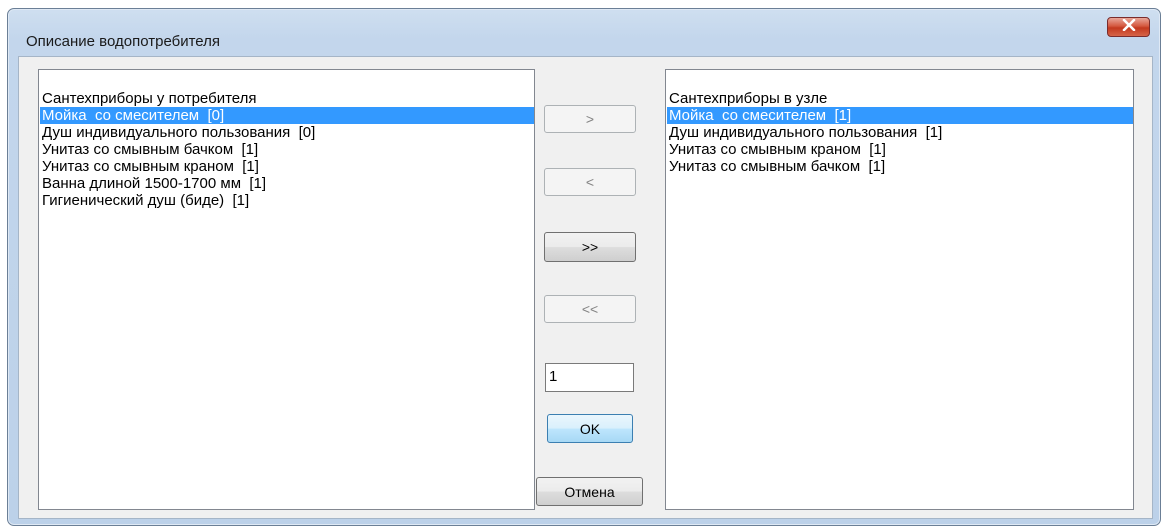  Describe the element at coordinates (287, 115) in the screenshot. I see `list-item: Мойка со смесителем [0]` at that location.